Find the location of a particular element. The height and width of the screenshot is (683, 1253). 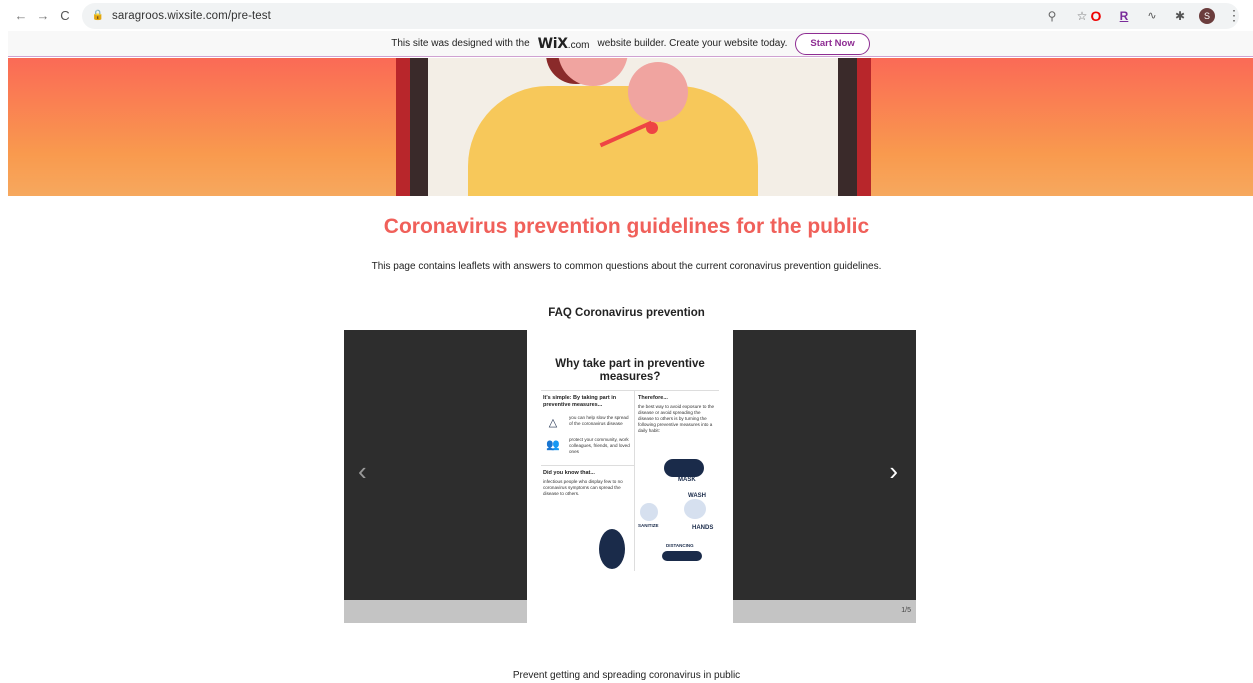

profile-avatar: S is located at coordinates (1207, 15).